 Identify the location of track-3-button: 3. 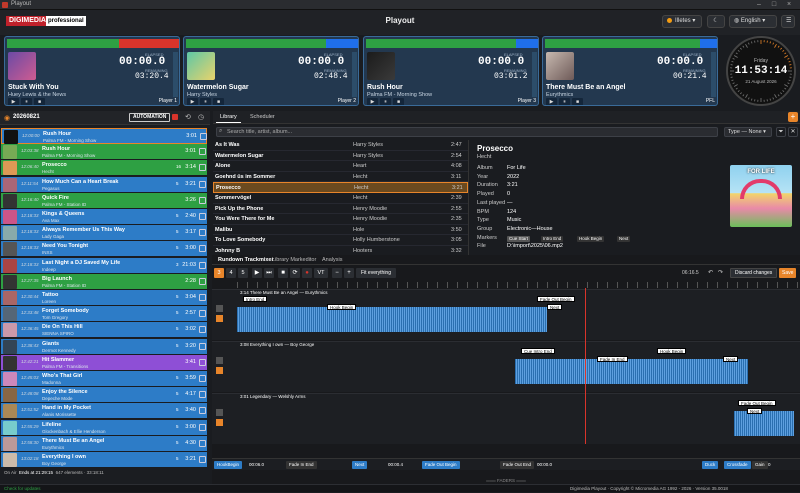
(219, 273).